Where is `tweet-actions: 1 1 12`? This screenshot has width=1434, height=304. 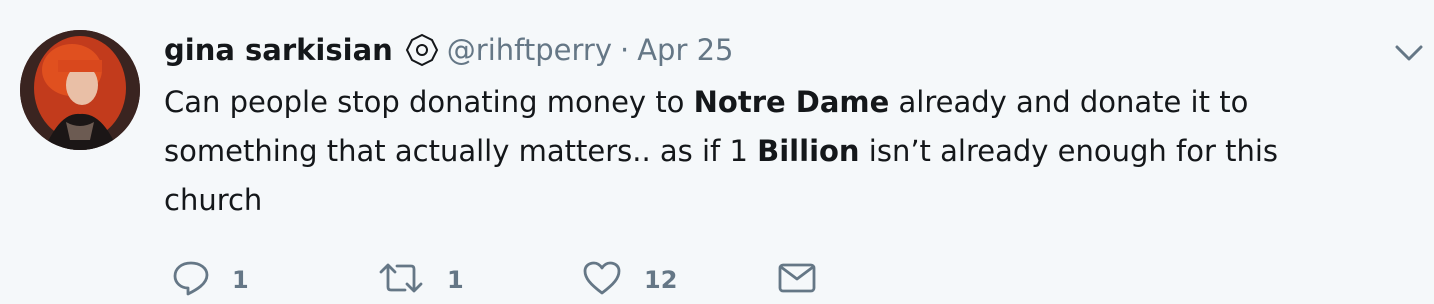
tweet-actions: 1 1 12 is located at coordinates (494, 280).